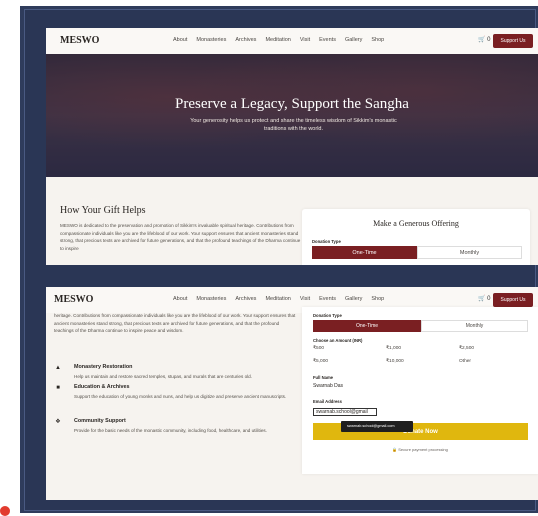 The width and height of the screenshot is (538, 516). What do you see at coordinates (338, 340) in the screenshot?
I see `amount-label: Choose an Amount (INR)` at bounding box center [338, 340].